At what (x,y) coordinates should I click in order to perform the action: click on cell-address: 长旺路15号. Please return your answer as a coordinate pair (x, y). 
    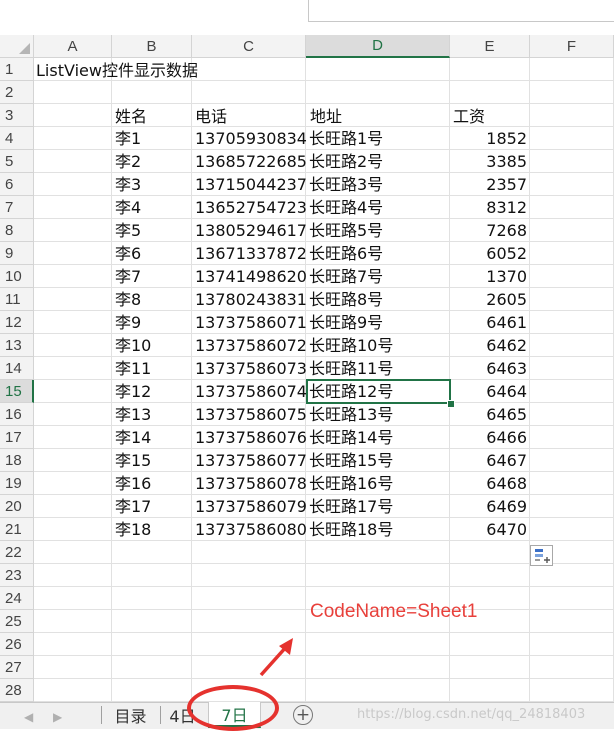
    Looking at the image, I should click on (378, 460).